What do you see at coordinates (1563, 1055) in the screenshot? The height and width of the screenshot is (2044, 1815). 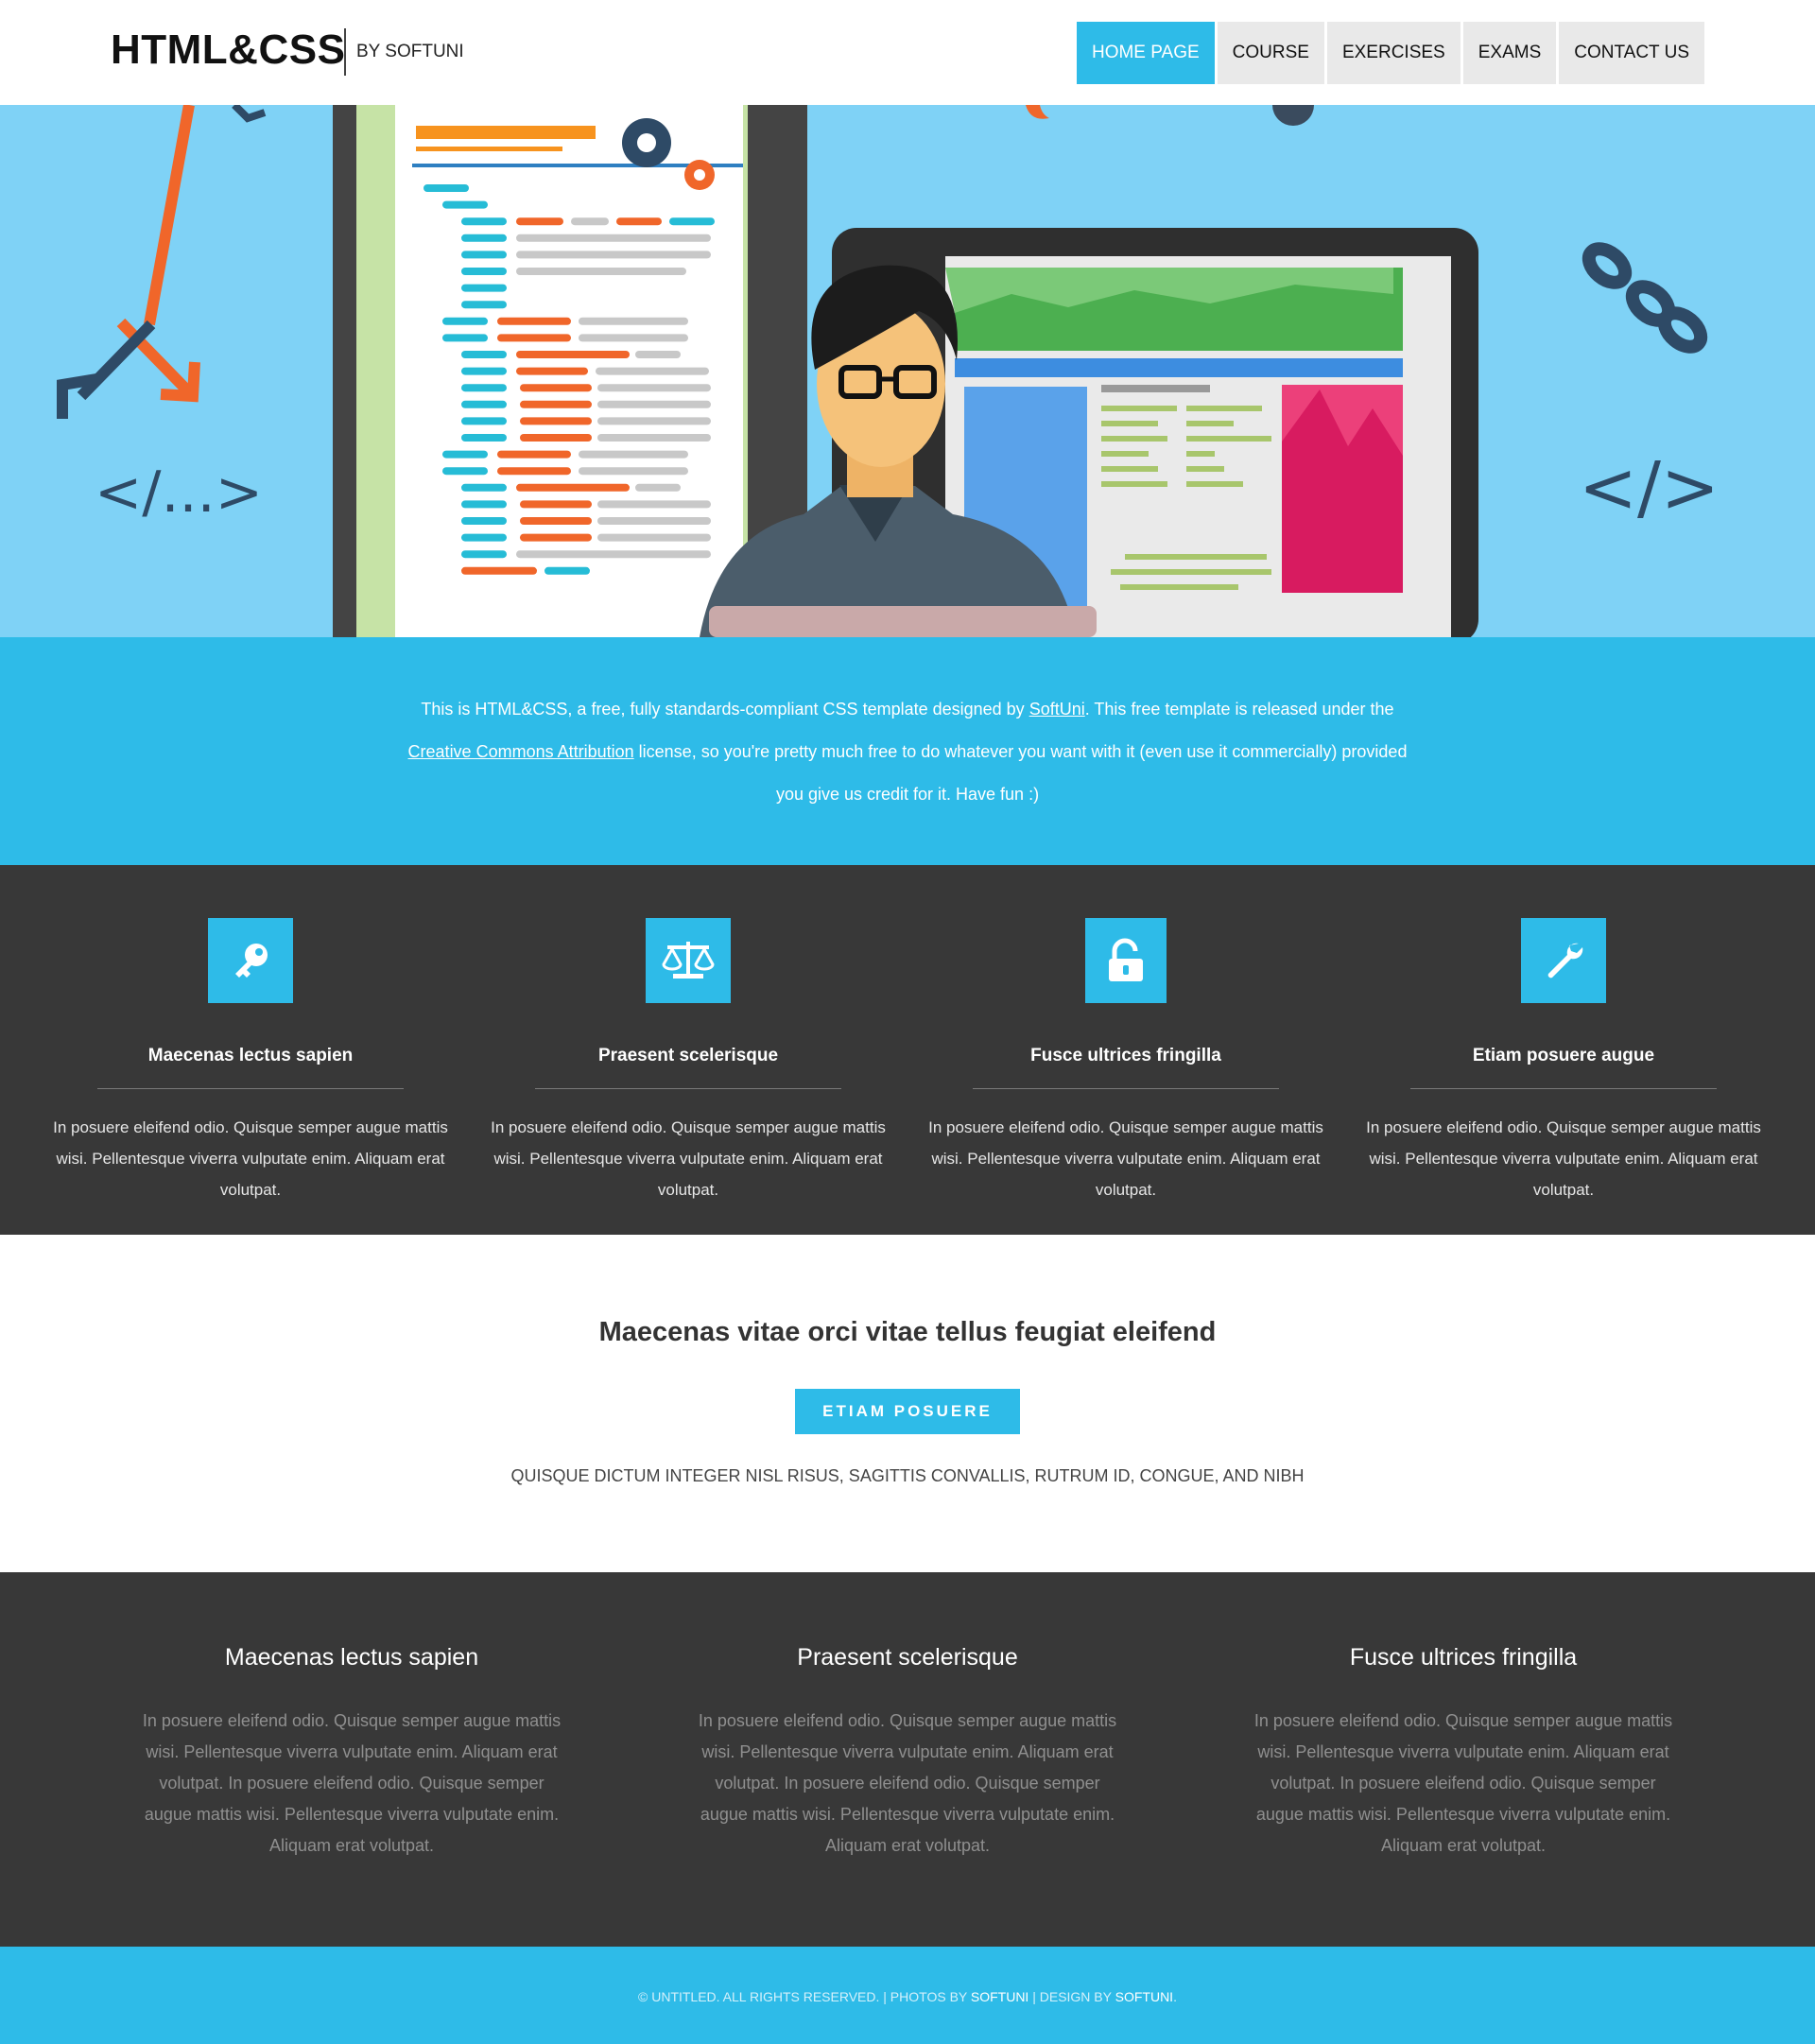 I see `feature-title: Etiam posuere augue` at bounding box center [1563, 1055].